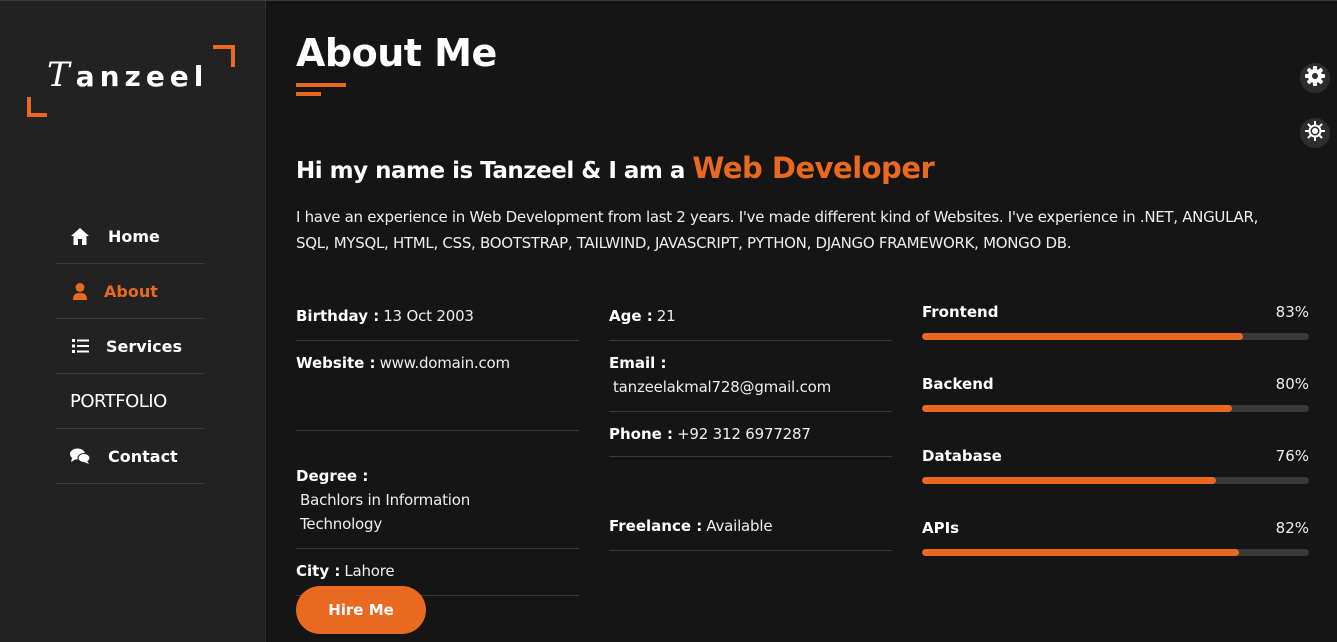 The height and width of the screenshot is (642, 1337). What do you see at coordinates (318, 571) in the screenshot?
I see `info-key-city: City :` at bounding box center [318, 571].